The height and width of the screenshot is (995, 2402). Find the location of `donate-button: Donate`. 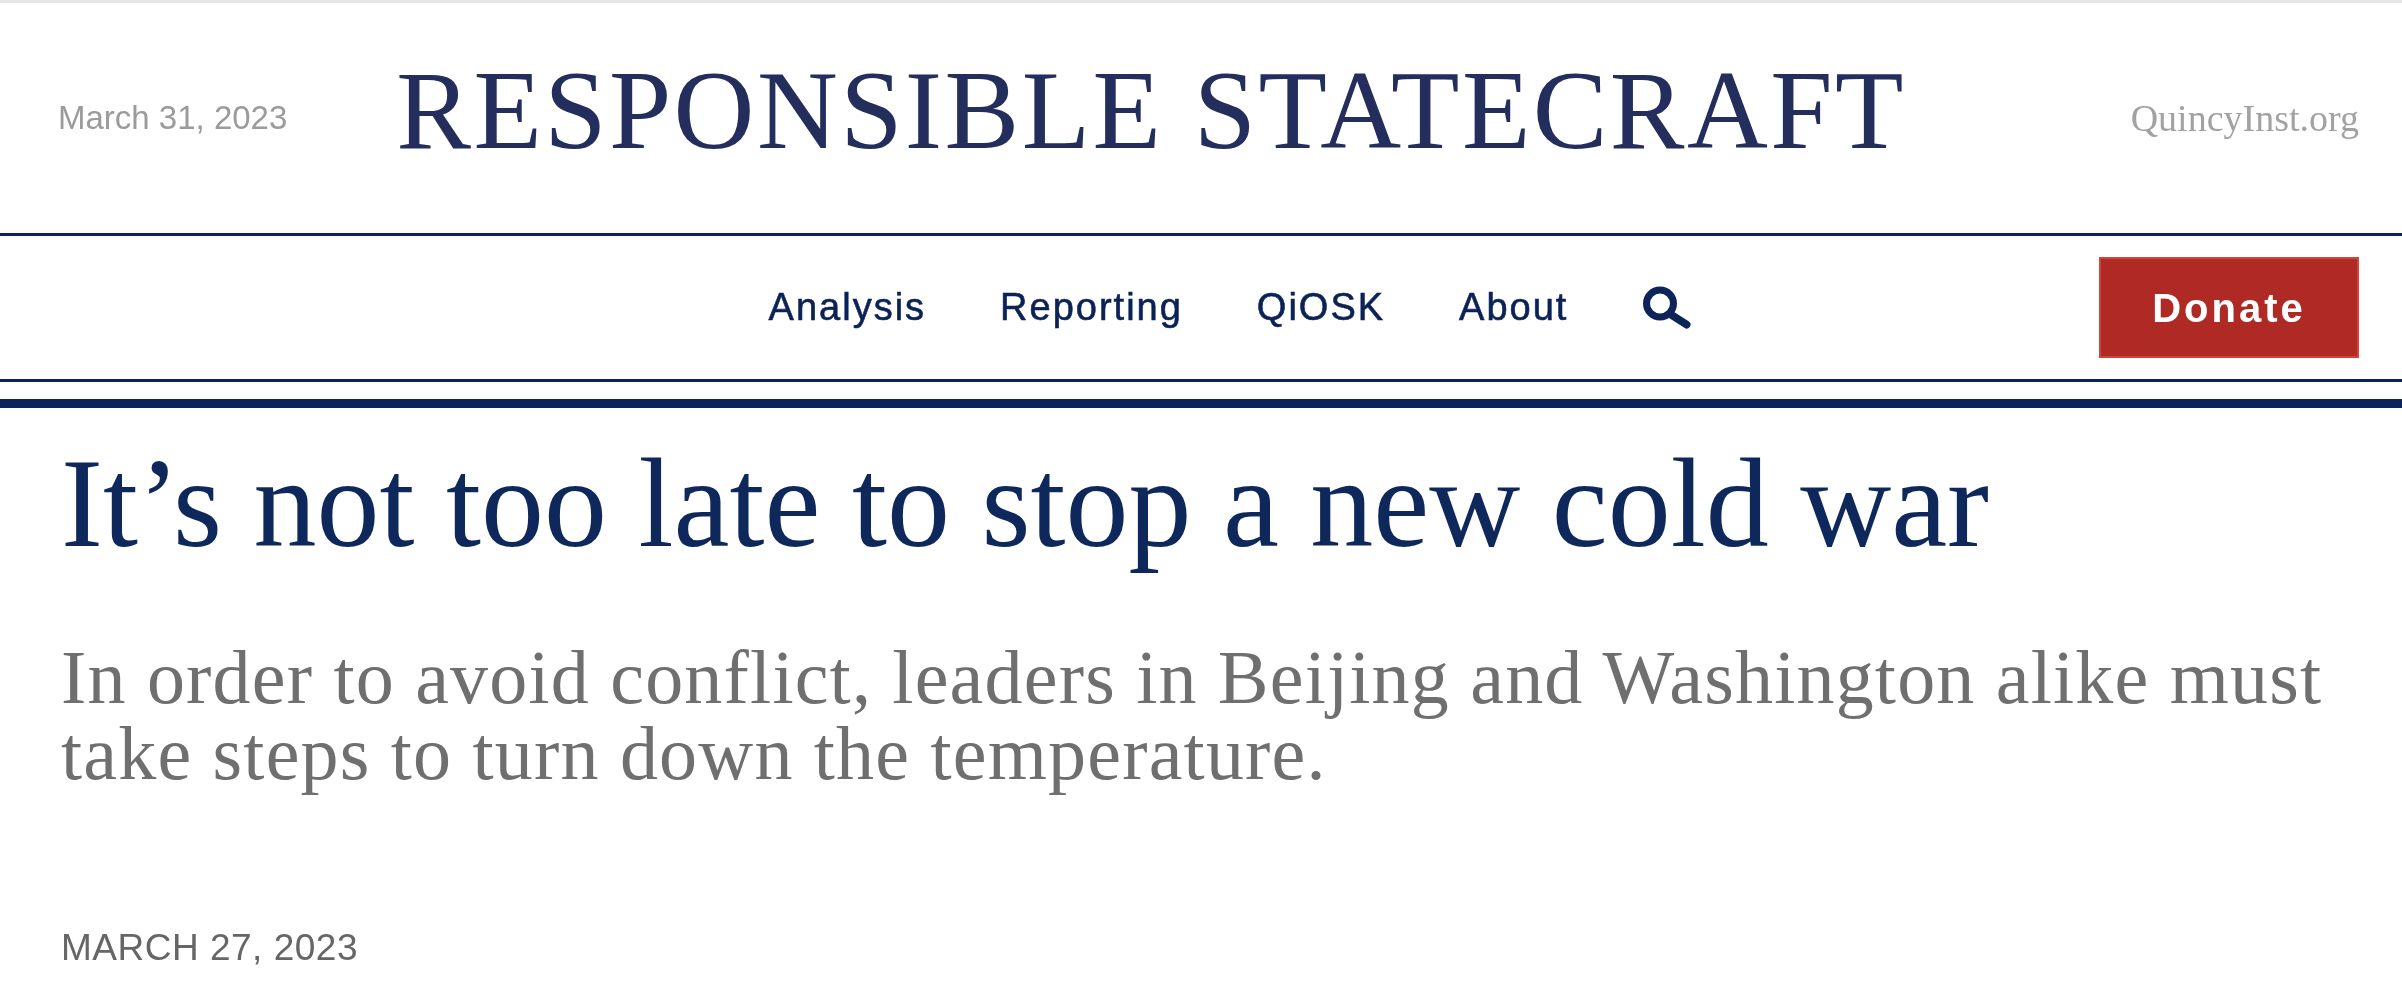

donate-button: Donate is located at coordinates (2229, 307).